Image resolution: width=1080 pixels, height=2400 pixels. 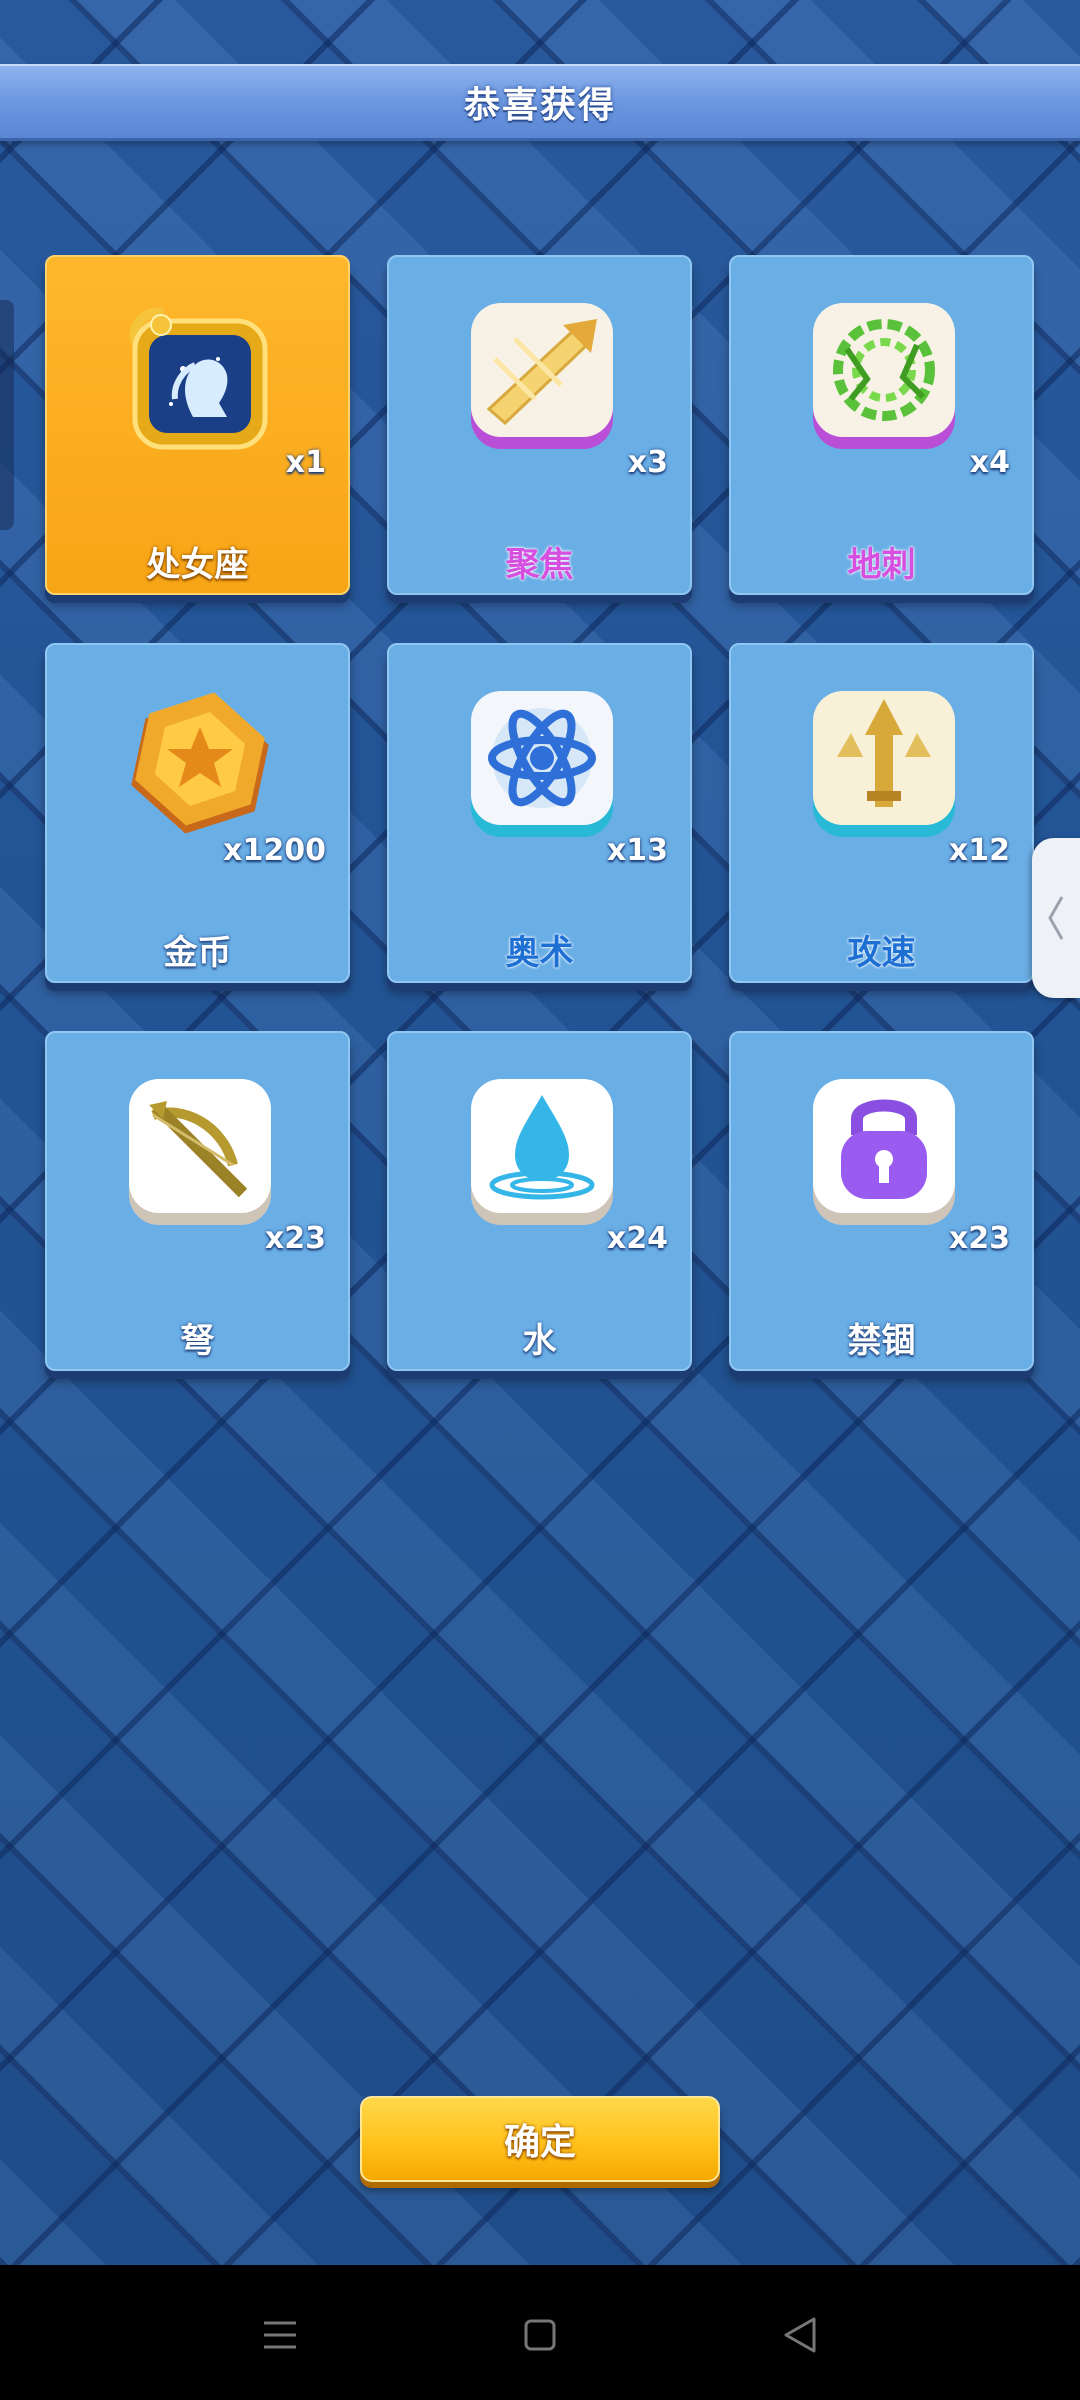 I want to click on attack-speed-icon, so click(x=884, y=764).